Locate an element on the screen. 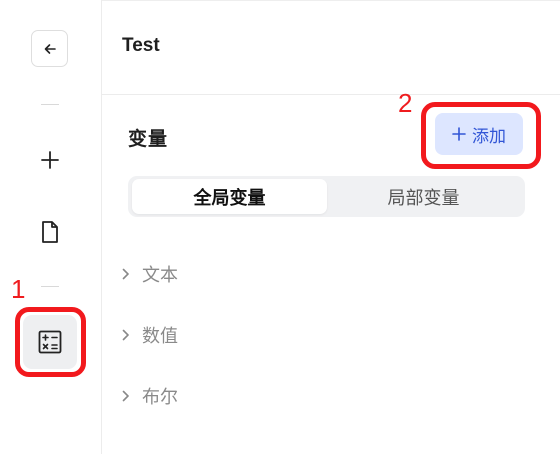 The height and width of the screenshot is (454, 560). group-boolean: 布尔 is located at coordinates (150, 396).